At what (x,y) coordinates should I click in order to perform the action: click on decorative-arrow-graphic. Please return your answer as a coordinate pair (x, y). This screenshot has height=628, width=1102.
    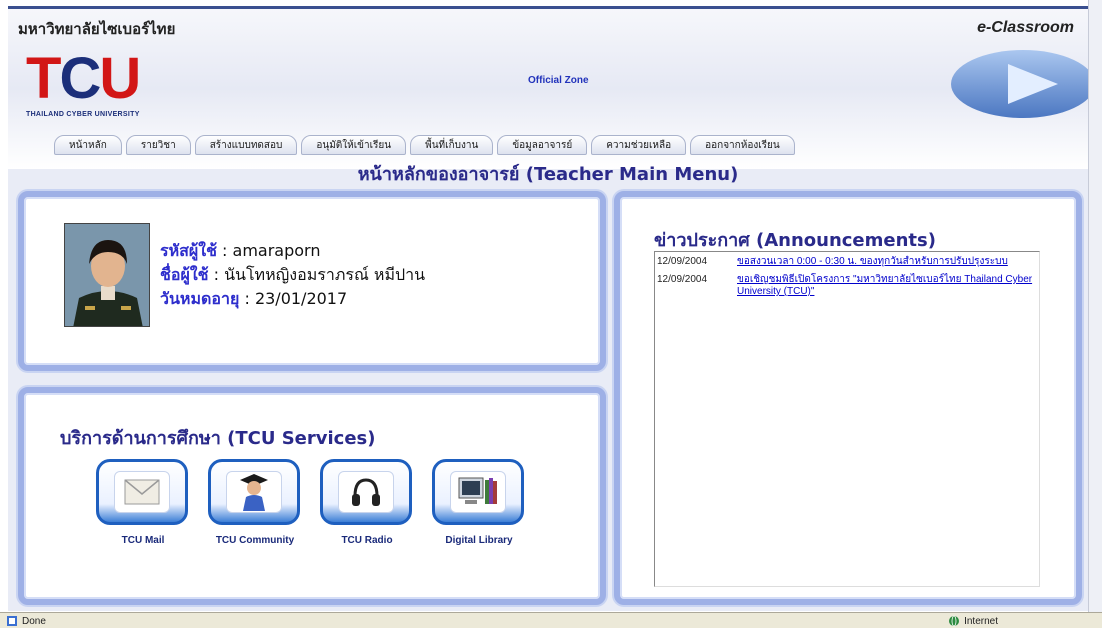
    Looking at the image, I should click on (1019, 84).